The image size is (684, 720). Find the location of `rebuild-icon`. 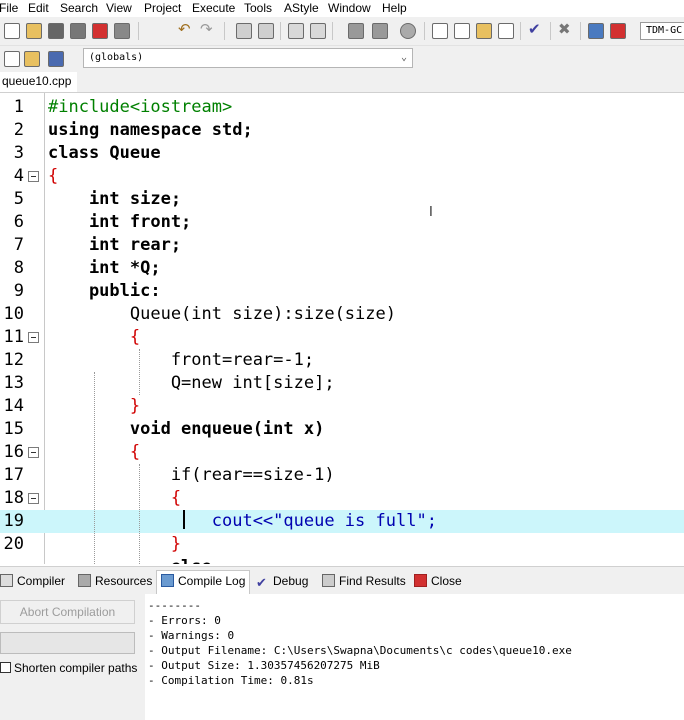

rebuild-icon is located at coordinates (506, 31).